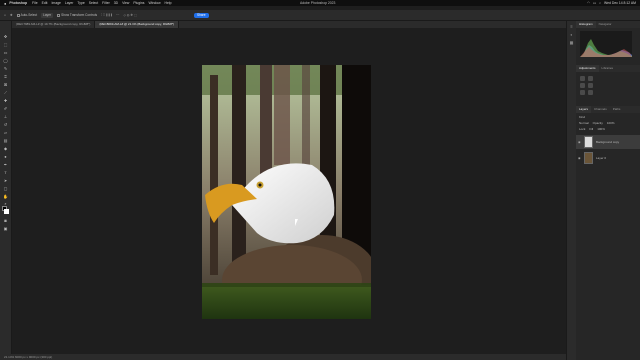  I want to click on lock-label: Lock, so click(582, 129).